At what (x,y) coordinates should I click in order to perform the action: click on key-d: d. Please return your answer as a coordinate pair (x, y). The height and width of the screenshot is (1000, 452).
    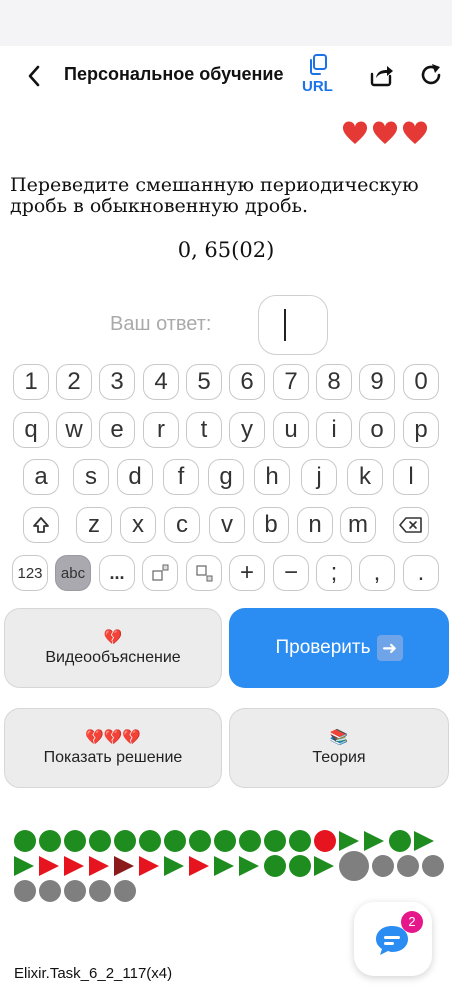
    Looking at the image, I should click on (135, 477).